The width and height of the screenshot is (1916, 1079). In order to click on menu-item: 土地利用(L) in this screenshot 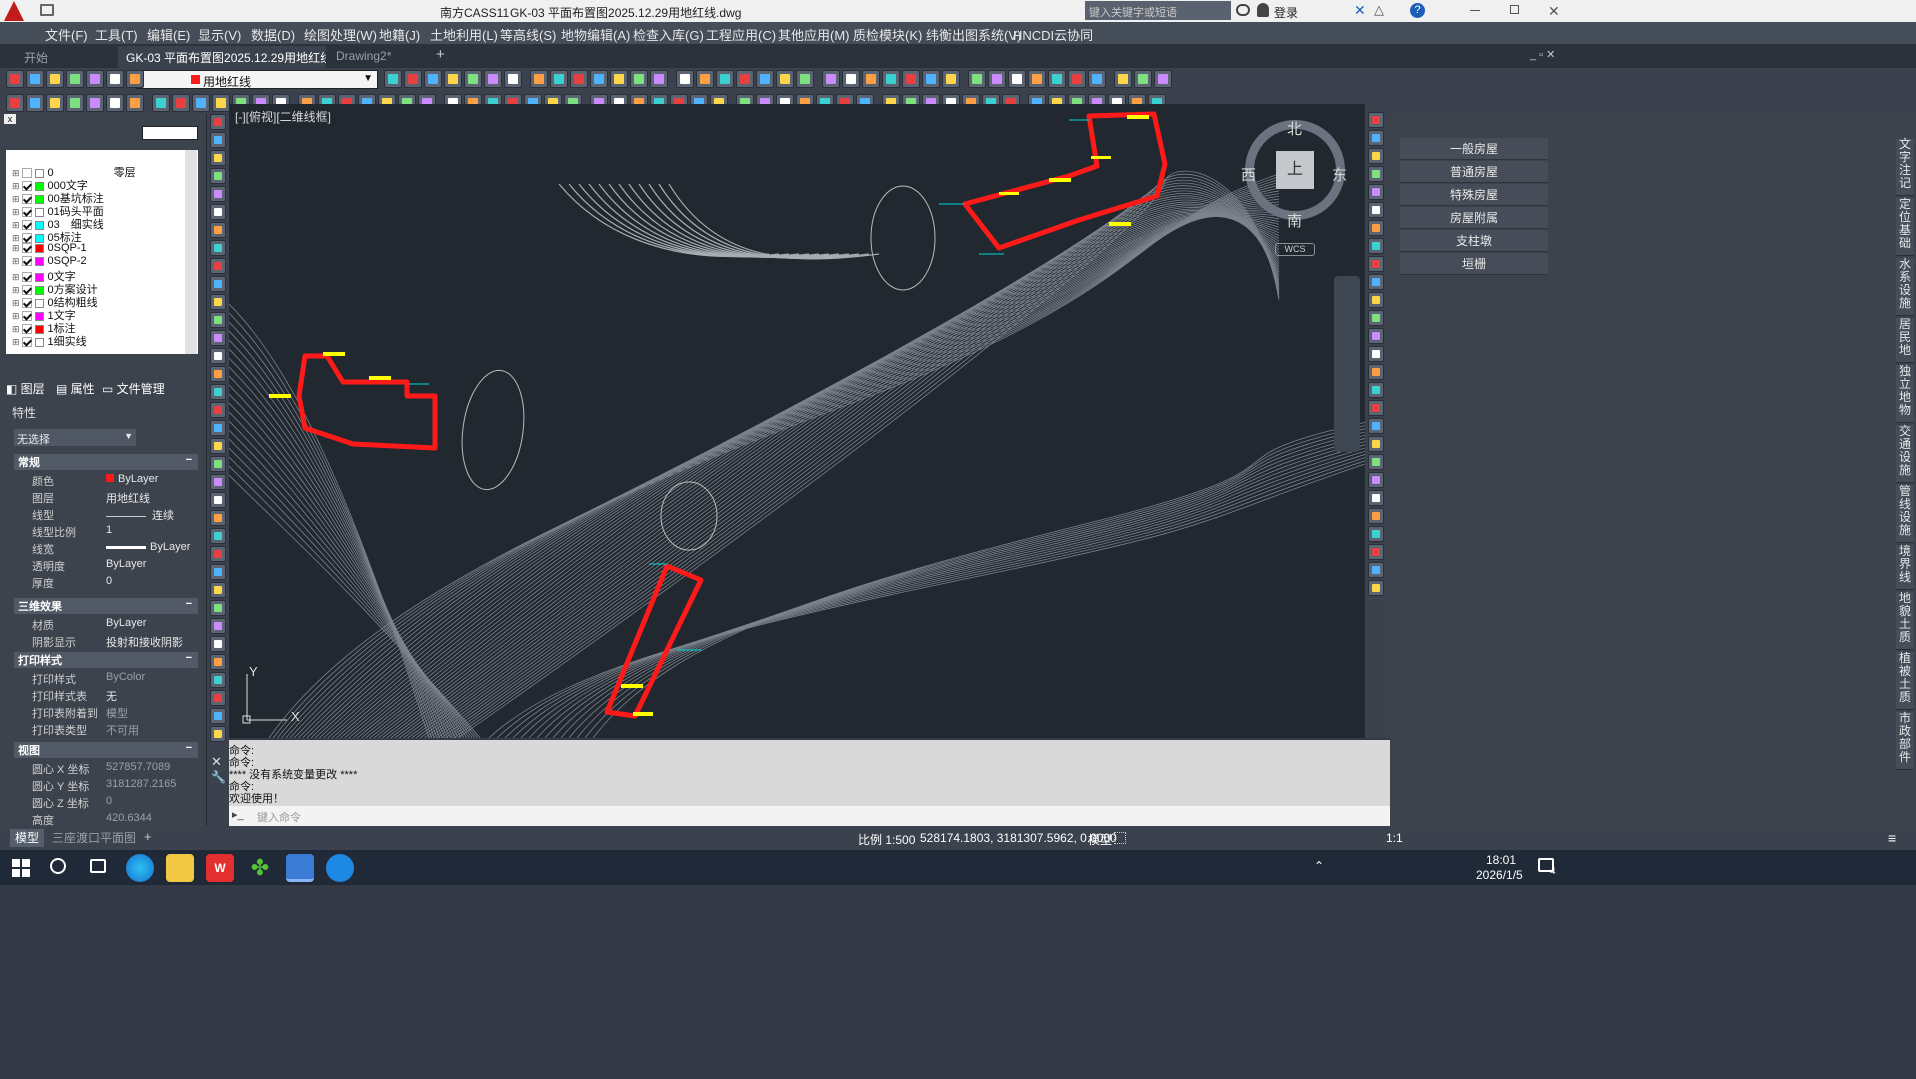, I will do `click(464, 34)`.